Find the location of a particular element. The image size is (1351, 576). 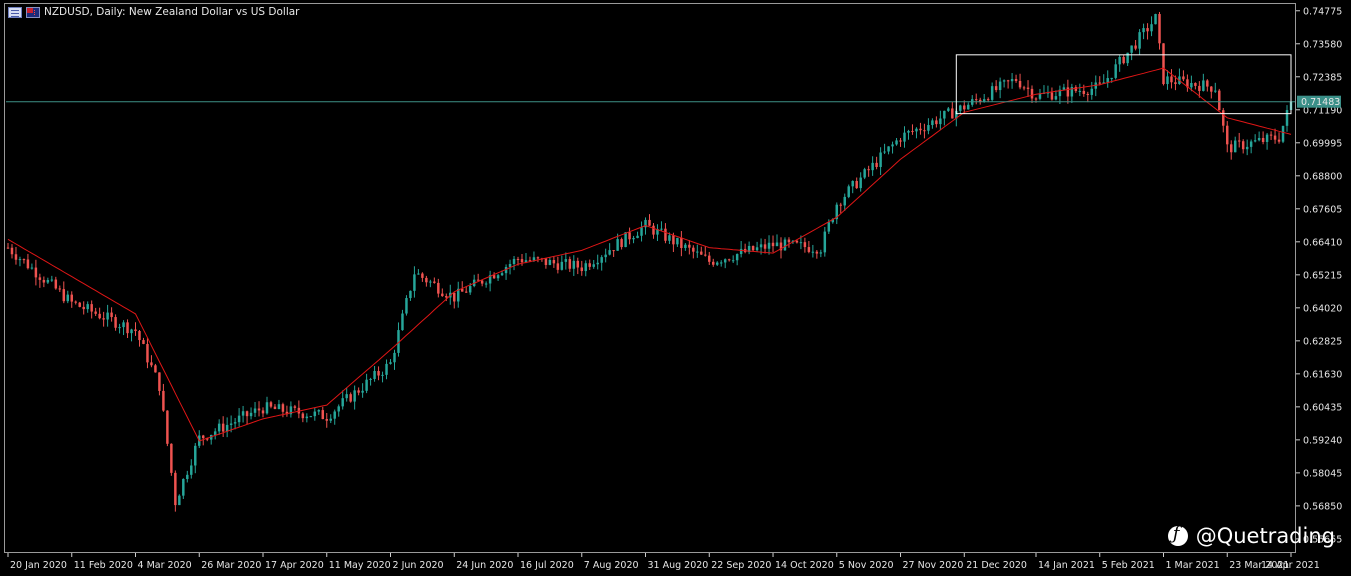

x-tick-label: 21 Dec 2020 is located at coordinates (996, 565).